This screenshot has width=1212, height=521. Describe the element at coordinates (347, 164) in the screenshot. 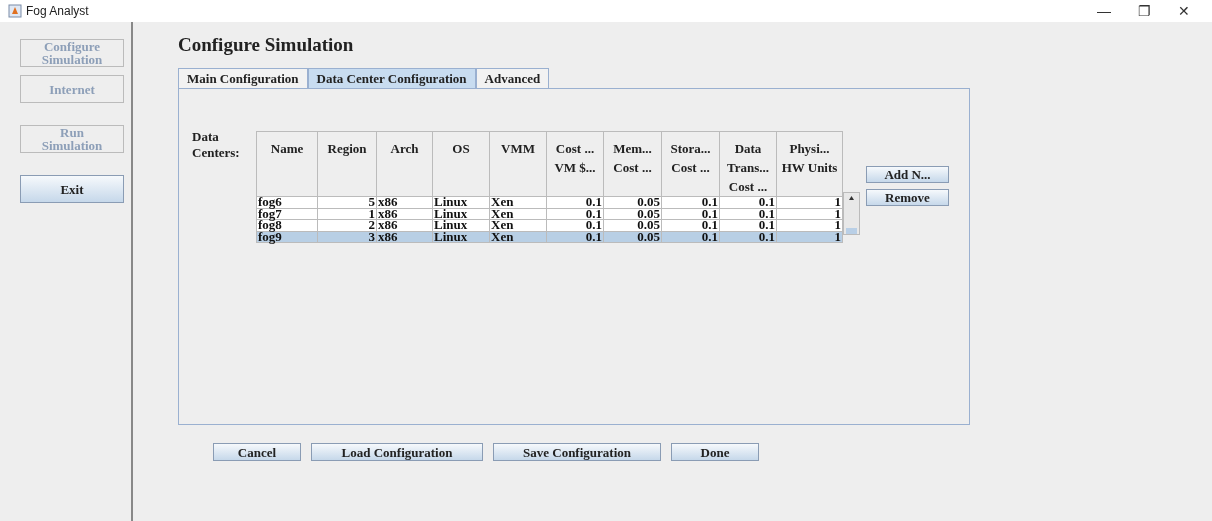

I see `column-header: Region` at that location.